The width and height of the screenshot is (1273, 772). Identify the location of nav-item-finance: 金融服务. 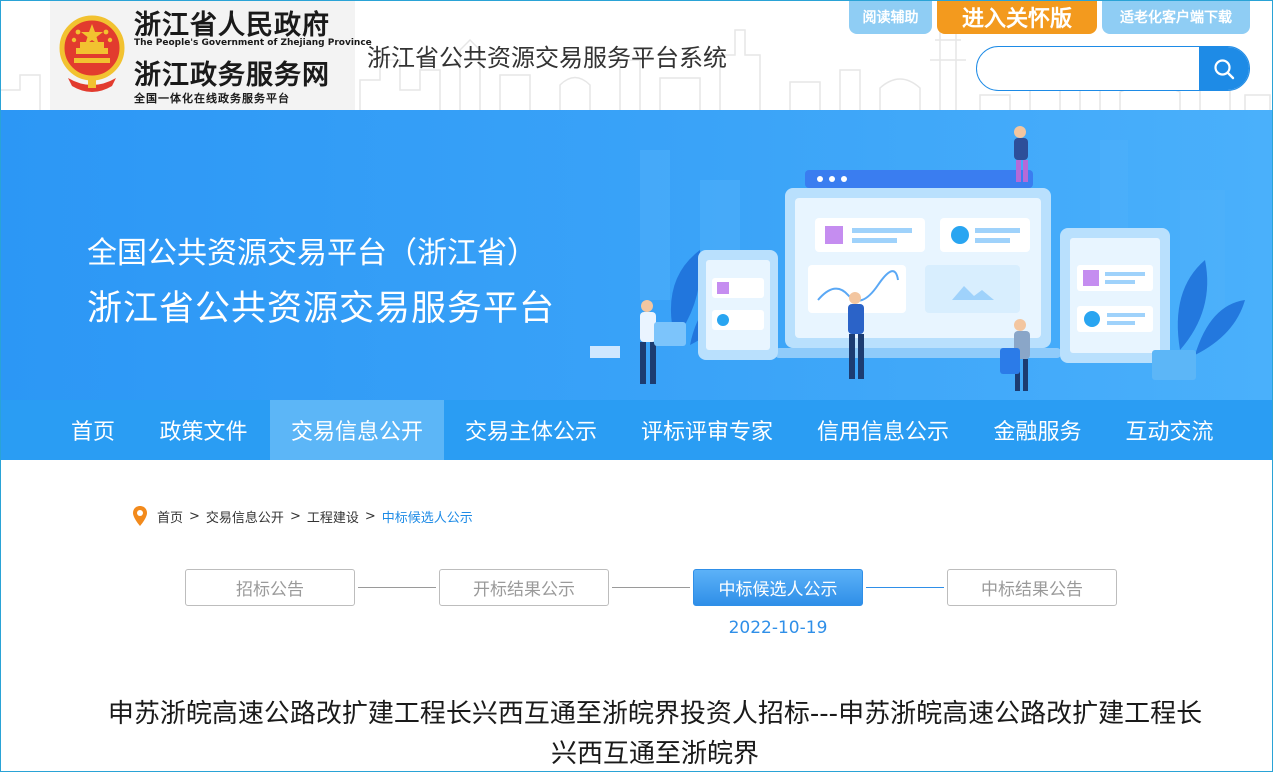
(1037, 430).